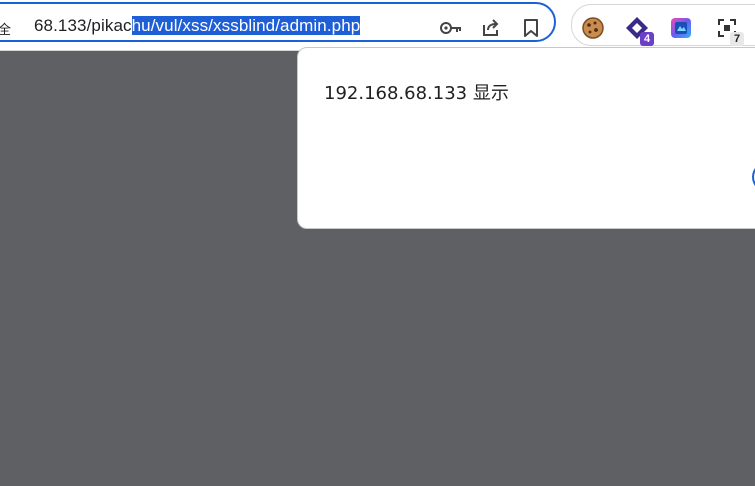  Describe the element at coordinates (451, 28) in the screenshot. I see `password-key-icon` at that location.